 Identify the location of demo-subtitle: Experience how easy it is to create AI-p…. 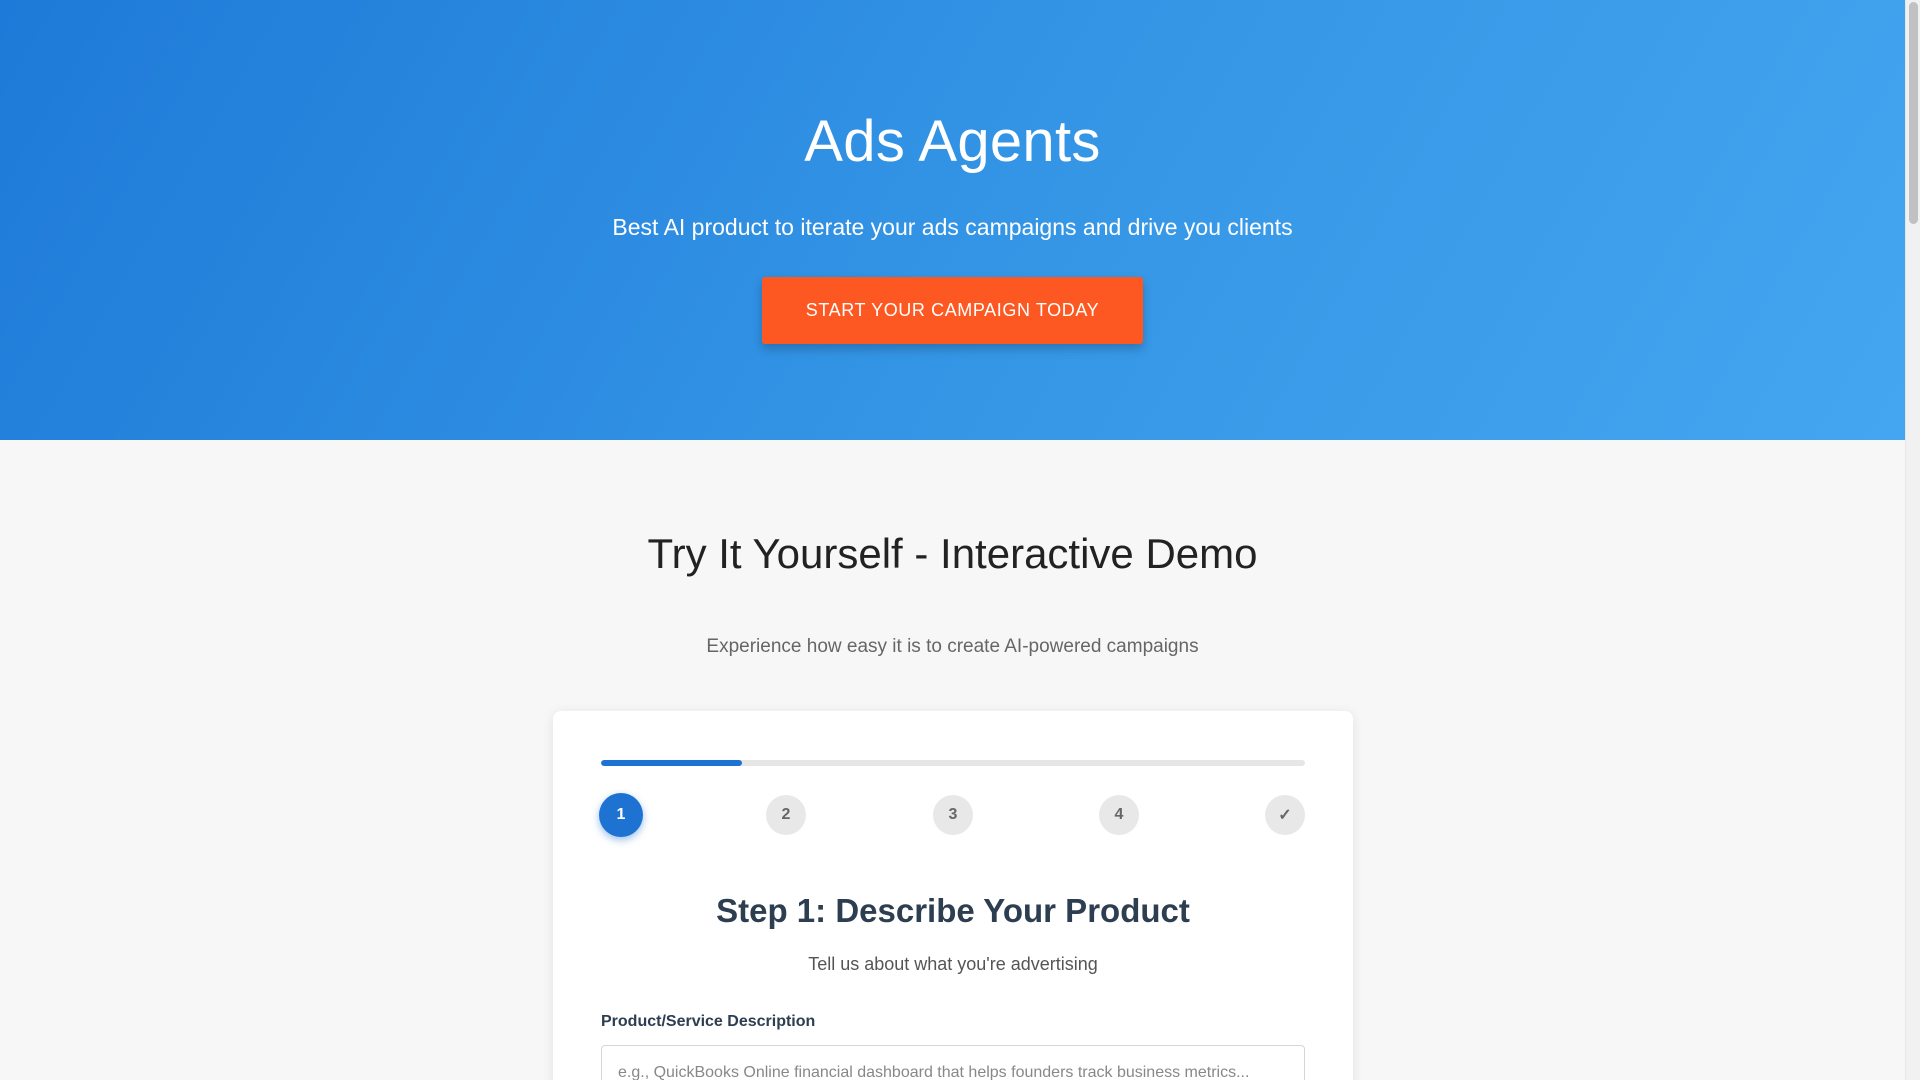
(952, 646).